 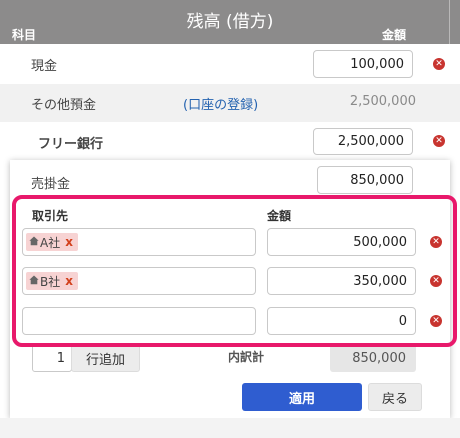 I want to click on bottom-strip, so click(x=230, y=428).